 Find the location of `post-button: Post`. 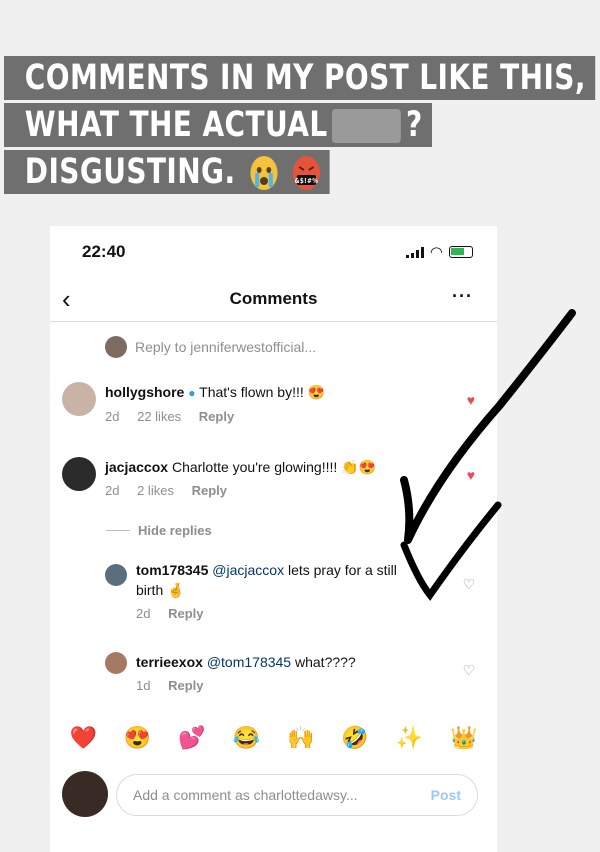

post-button: Post is located at coordinates (446, 795).